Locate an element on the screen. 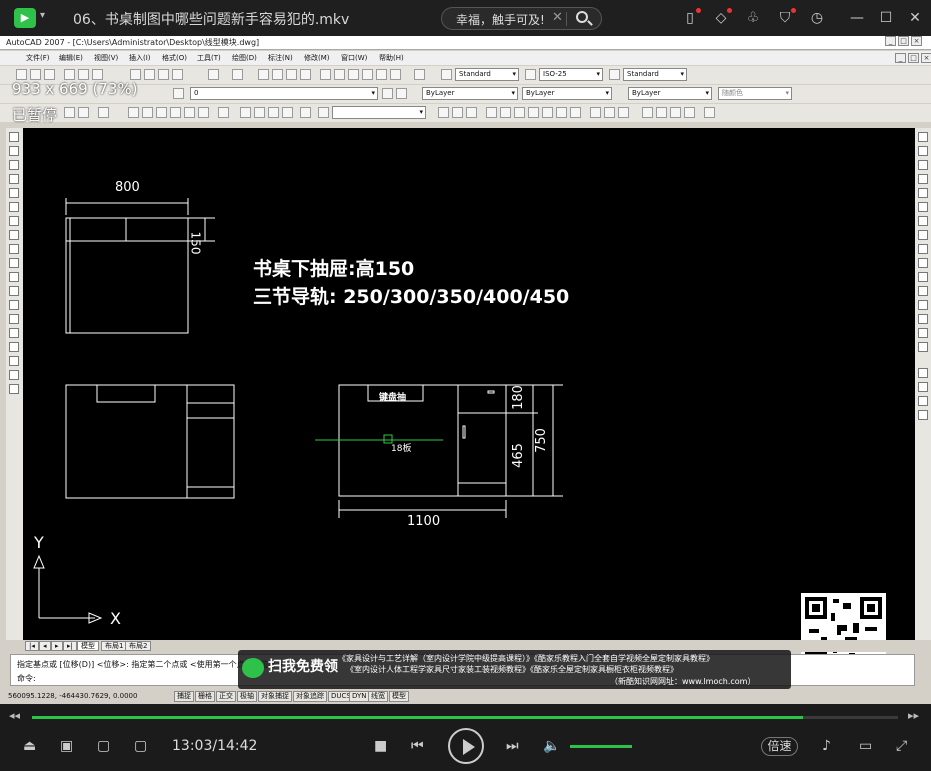 The height and width of the screenshot is (771, 931). menu-dimension: 标注(N) is located at coordinates (280, 58).